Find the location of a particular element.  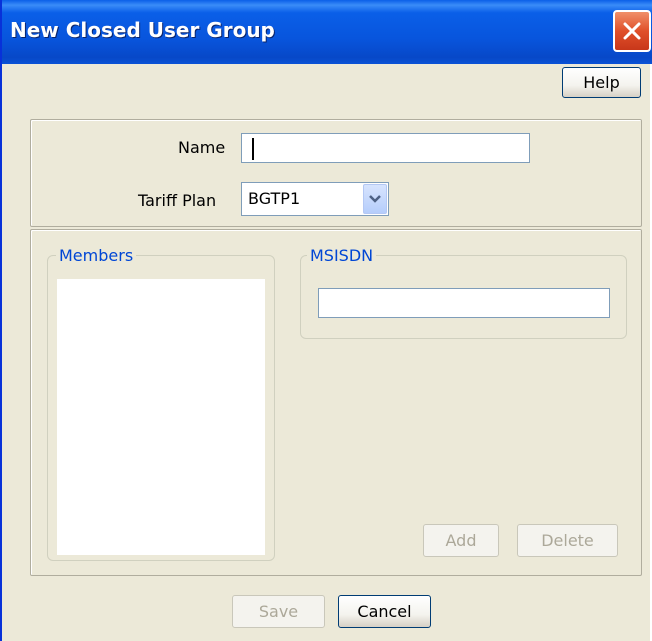

msisdn-group: MSISDN is located at coordinates (463, 292).